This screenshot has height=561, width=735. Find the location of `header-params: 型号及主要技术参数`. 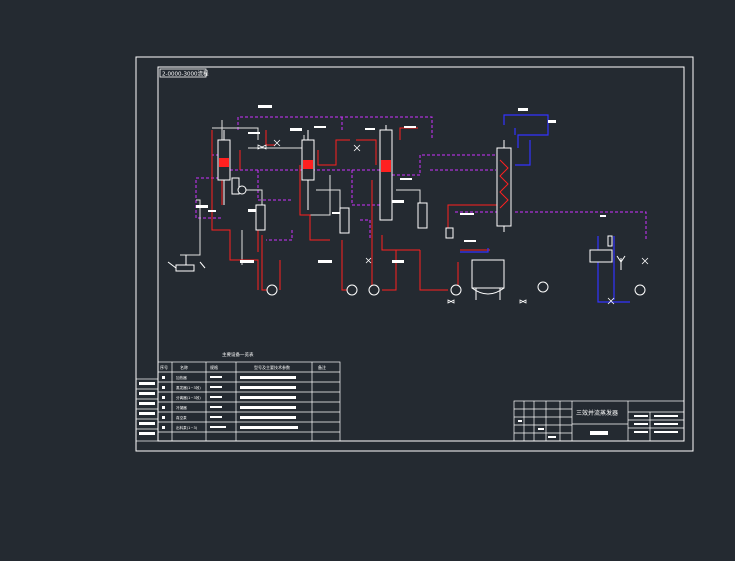

header-params: 型号及主要技术参数 is located at coordinates (272, 367).